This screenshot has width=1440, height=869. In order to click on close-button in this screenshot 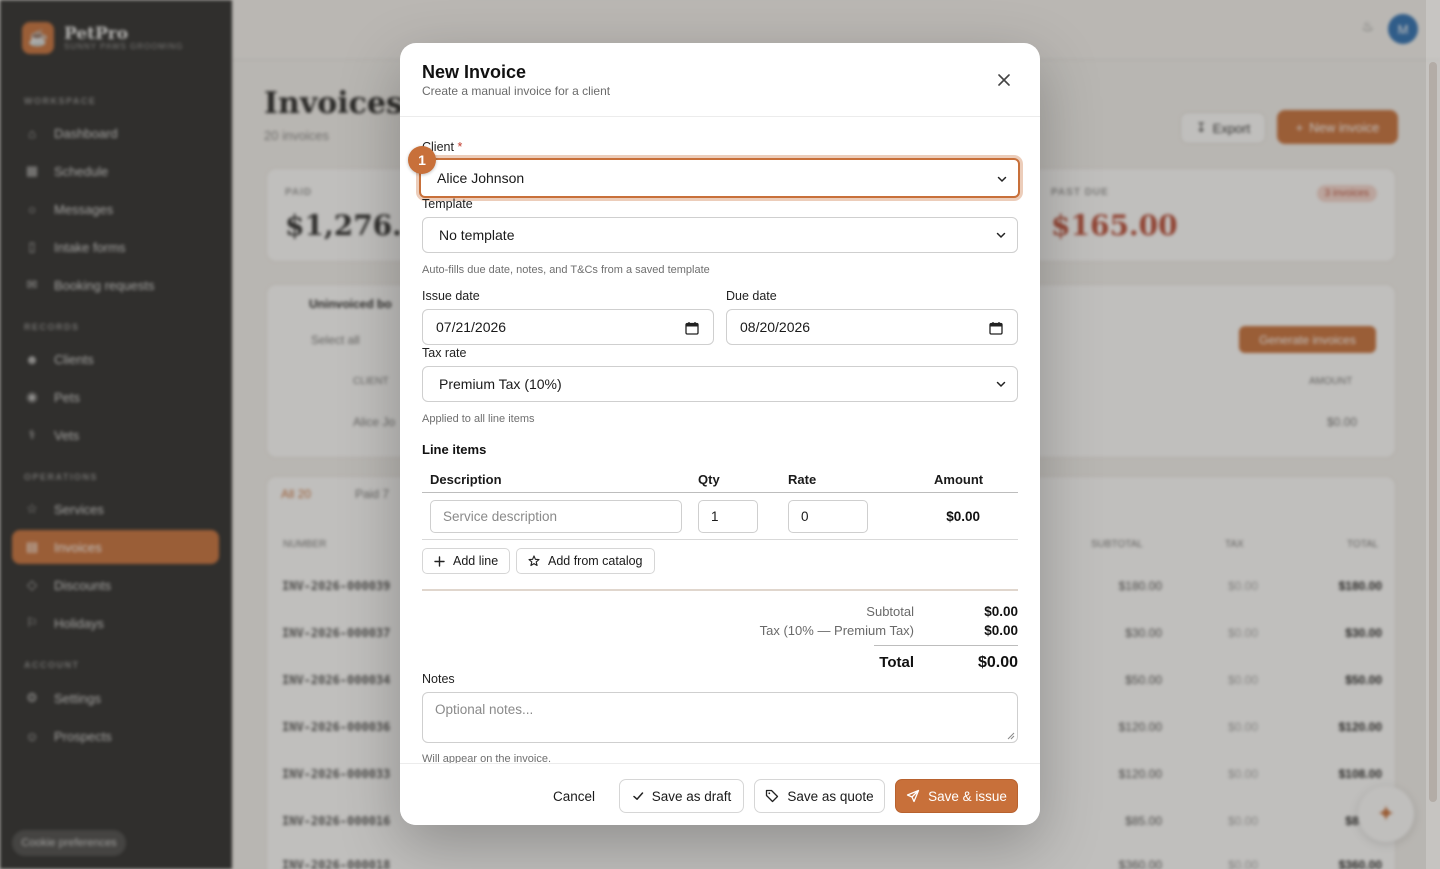, I will do `click(1004, 80)`.